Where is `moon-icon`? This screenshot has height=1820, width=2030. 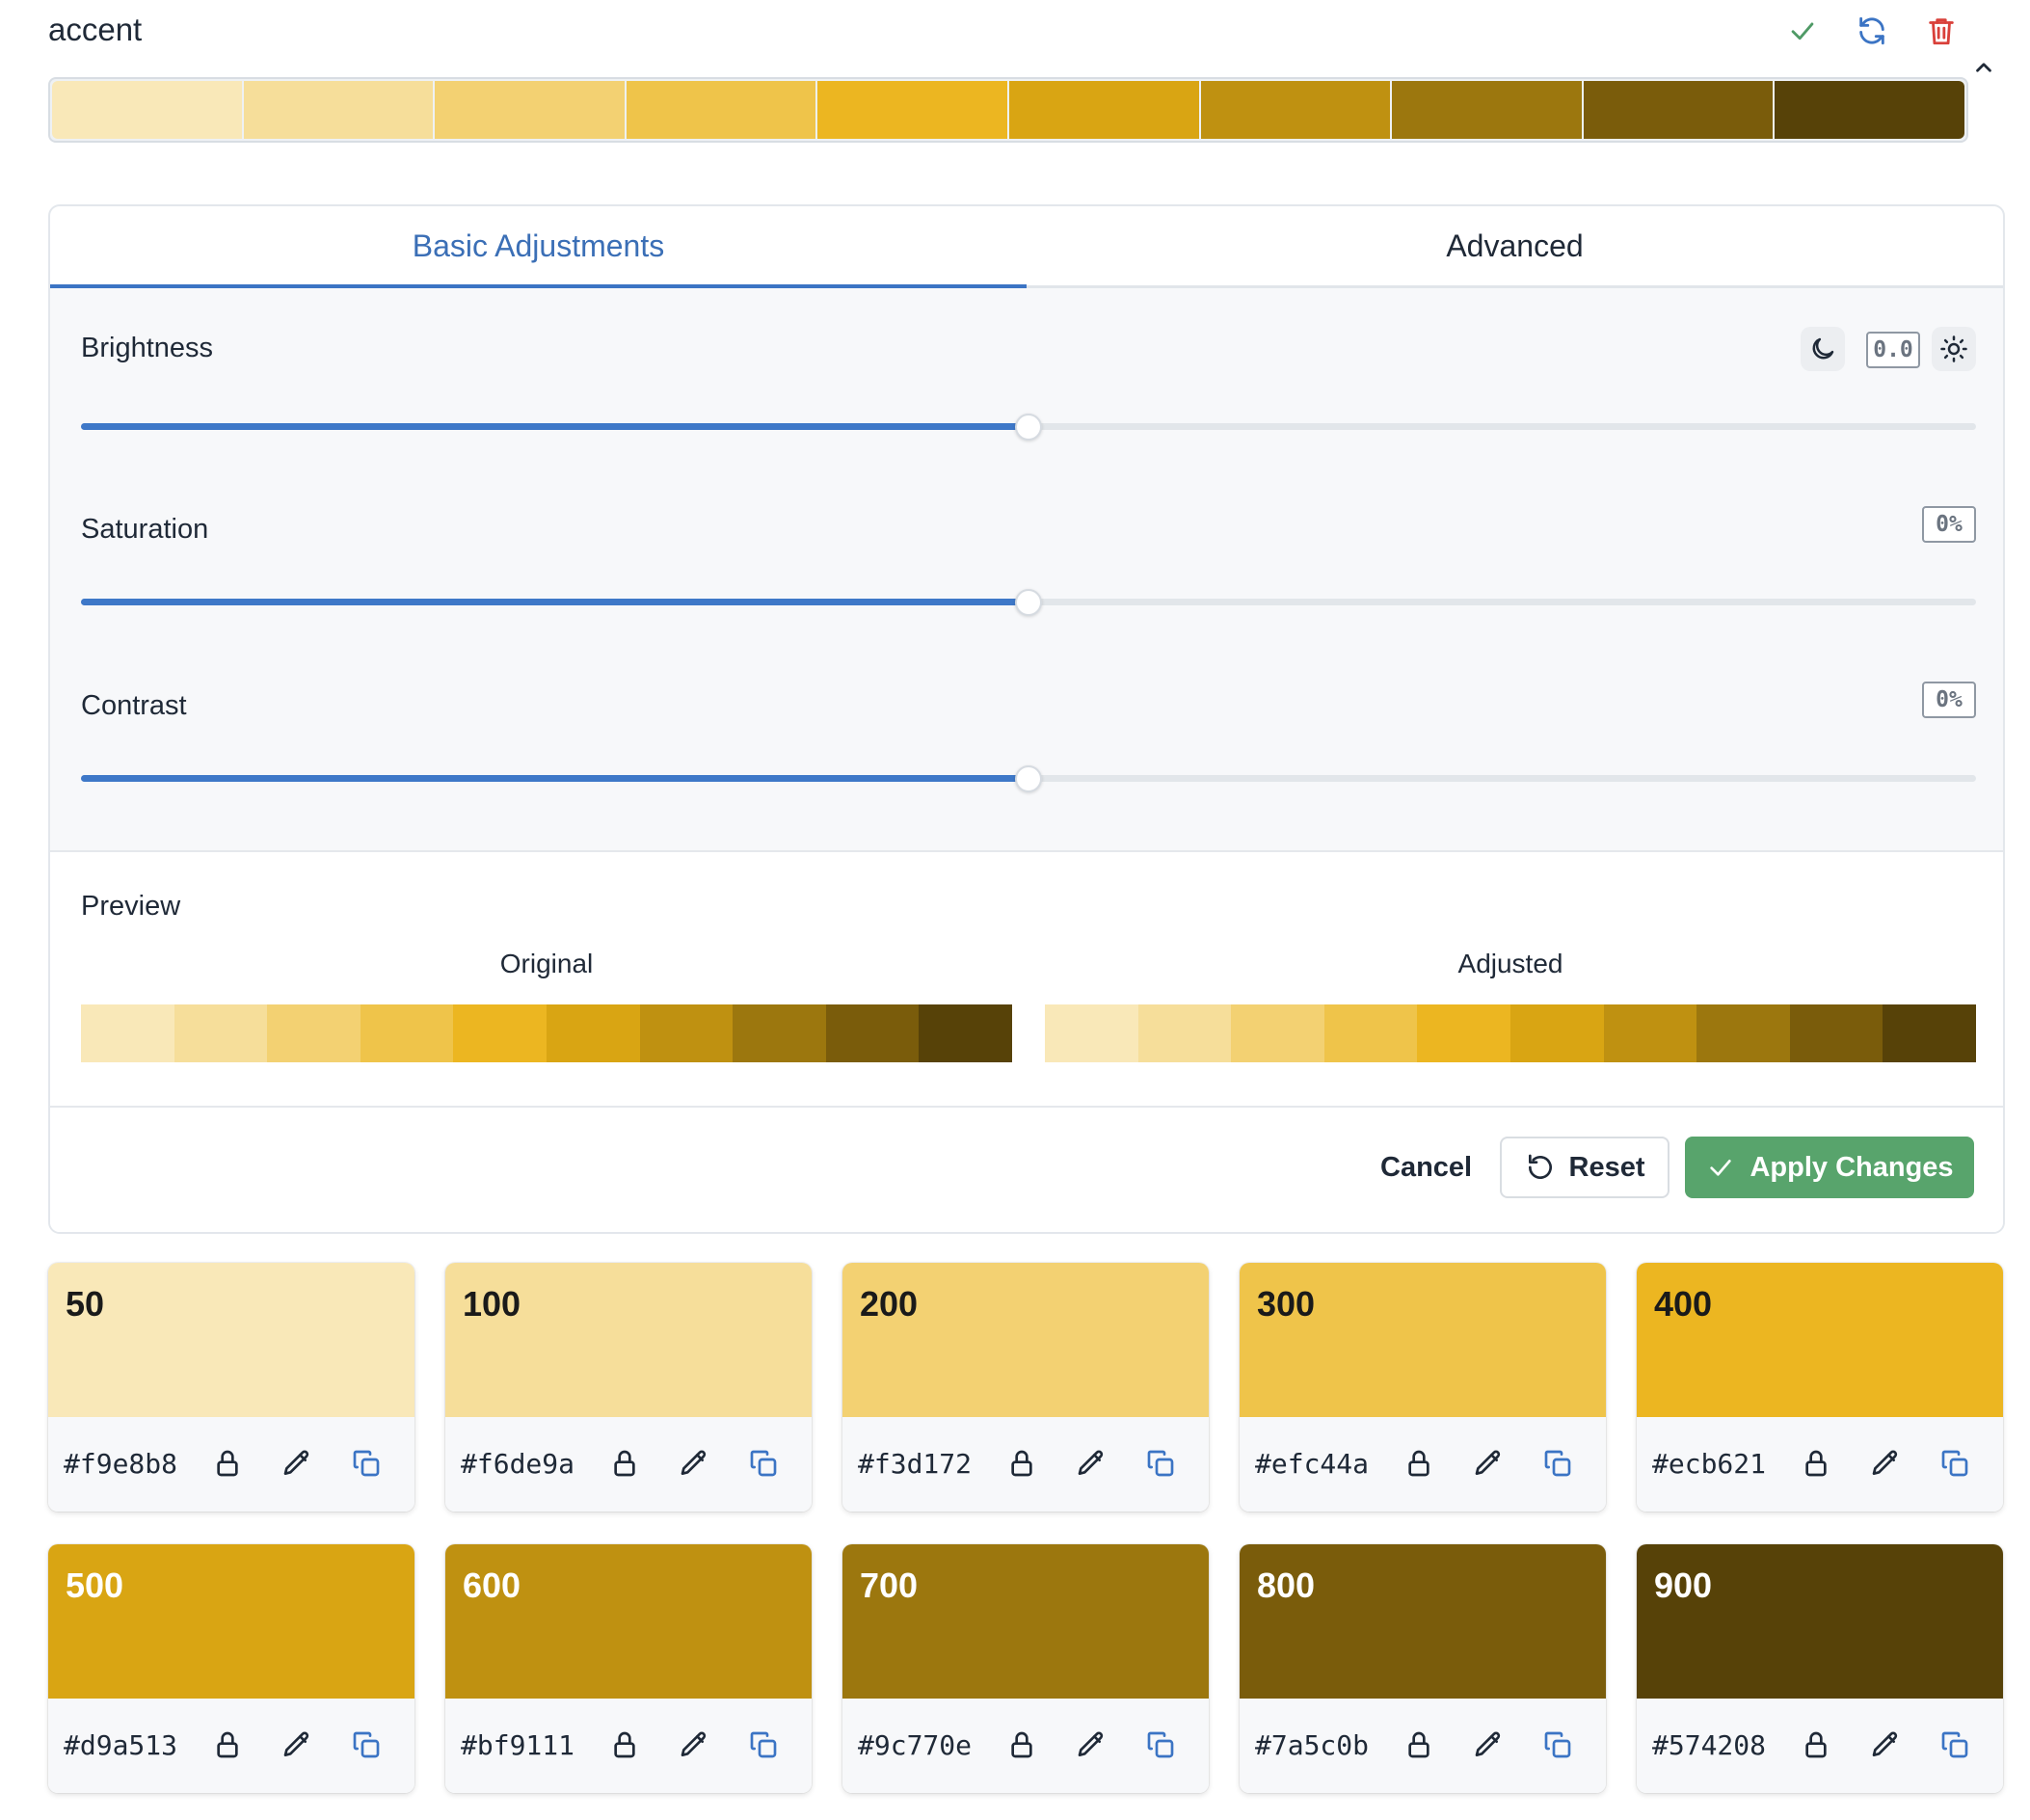
moon-icon is located at coordinates (1823, 349).